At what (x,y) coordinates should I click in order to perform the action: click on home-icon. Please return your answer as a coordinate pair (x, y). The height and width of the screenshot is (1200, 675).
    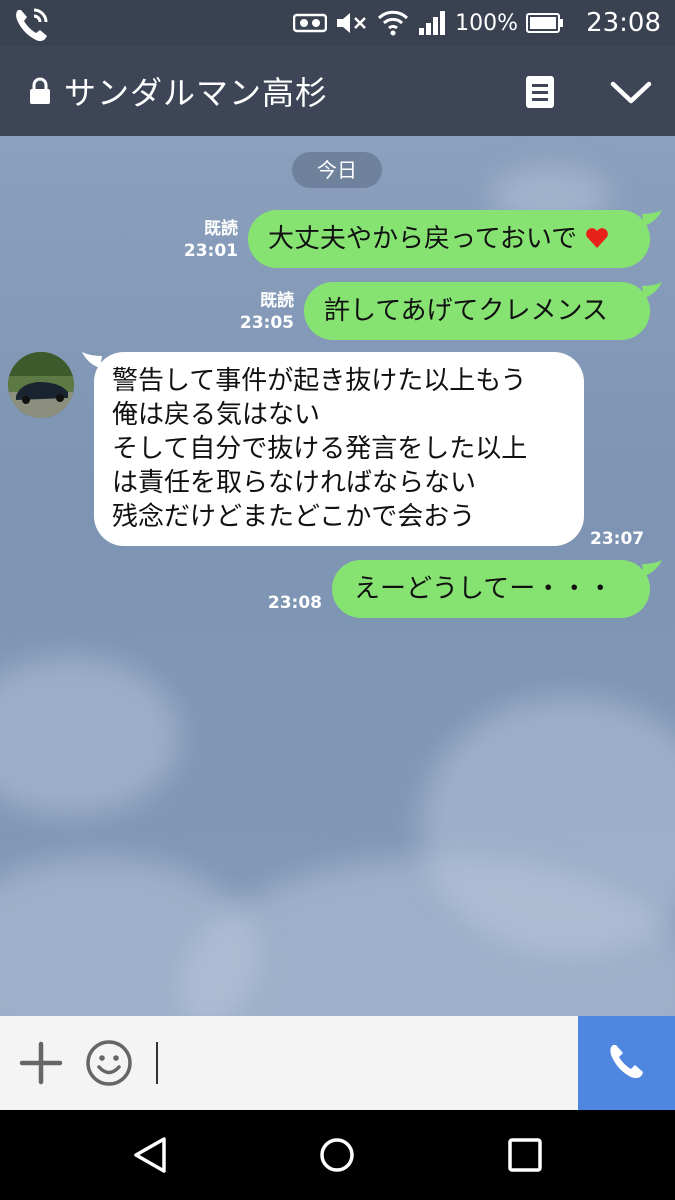
    Looking at the image, I should click on (337, 1155).